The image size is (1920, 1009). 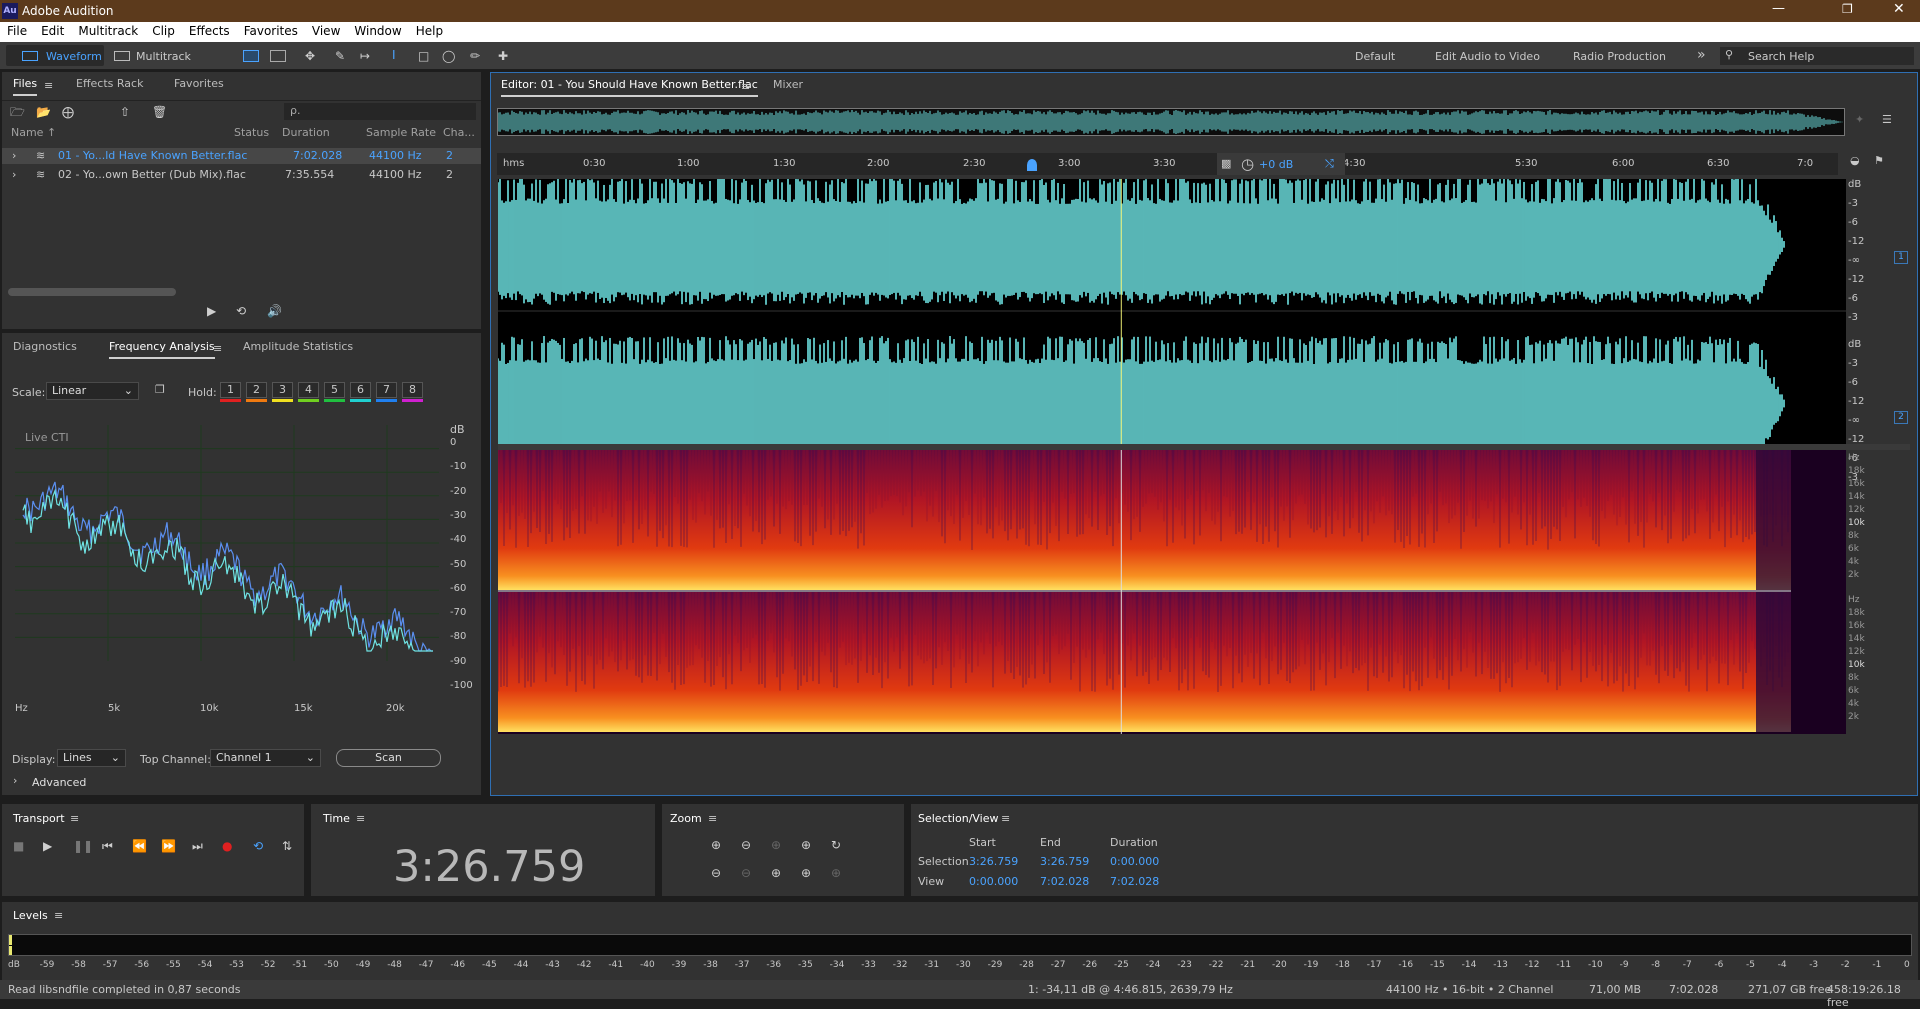 I want to click on workspace-radio-production: Radio Production, so click(x=1619, y=56).